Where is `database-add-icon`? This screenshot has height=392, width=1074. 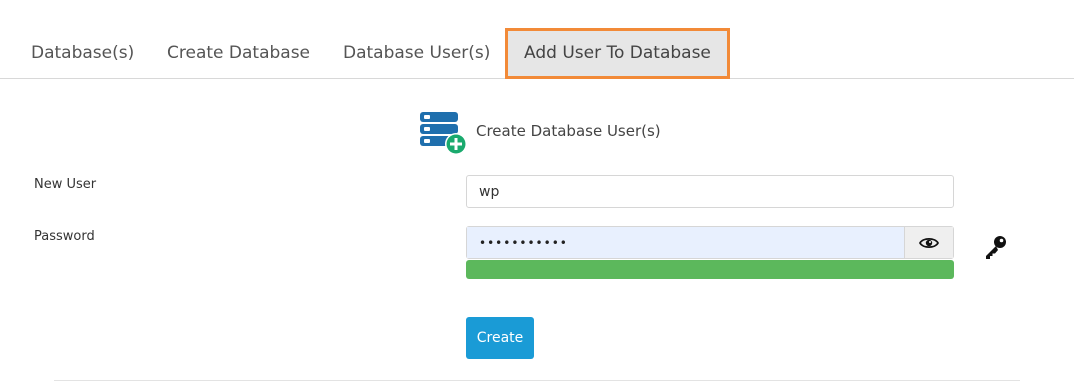 database-add-icon is located at coordinates (443, 133).